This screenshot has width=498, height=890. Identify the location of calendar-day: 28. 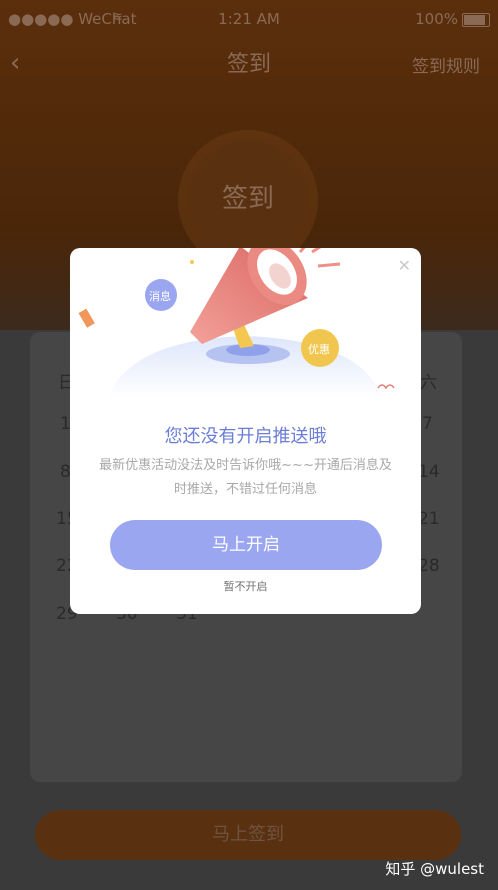
(429, 566).